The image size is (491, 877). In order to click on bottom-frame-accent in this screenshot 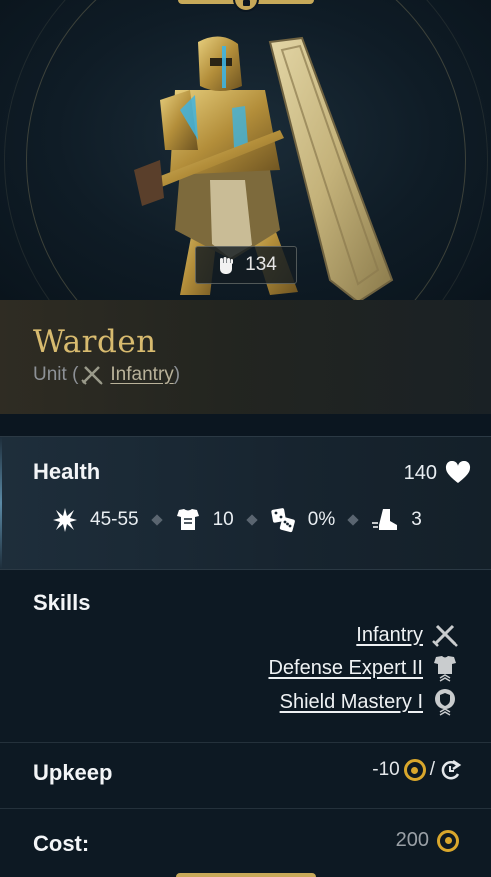, I will do `click(246, 875)`.